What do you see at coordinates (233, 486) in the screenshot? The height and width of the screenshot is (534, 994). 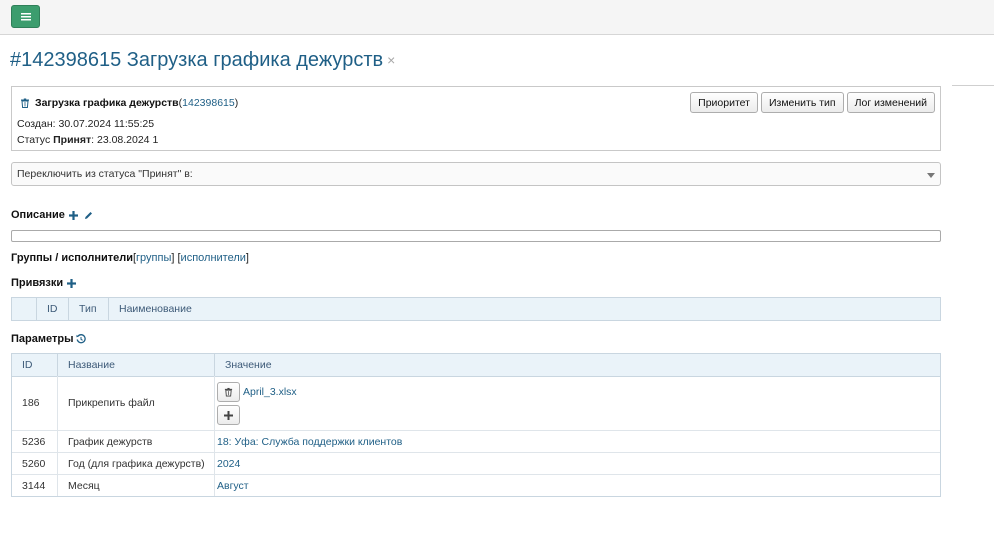 I see `param-value-link: Август` at bounding box center [233, 486].